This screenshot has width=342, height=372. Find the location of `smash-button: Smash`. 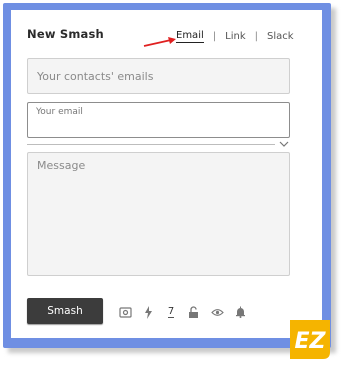

smash-button: Smash is located at coordinates (65, 311).